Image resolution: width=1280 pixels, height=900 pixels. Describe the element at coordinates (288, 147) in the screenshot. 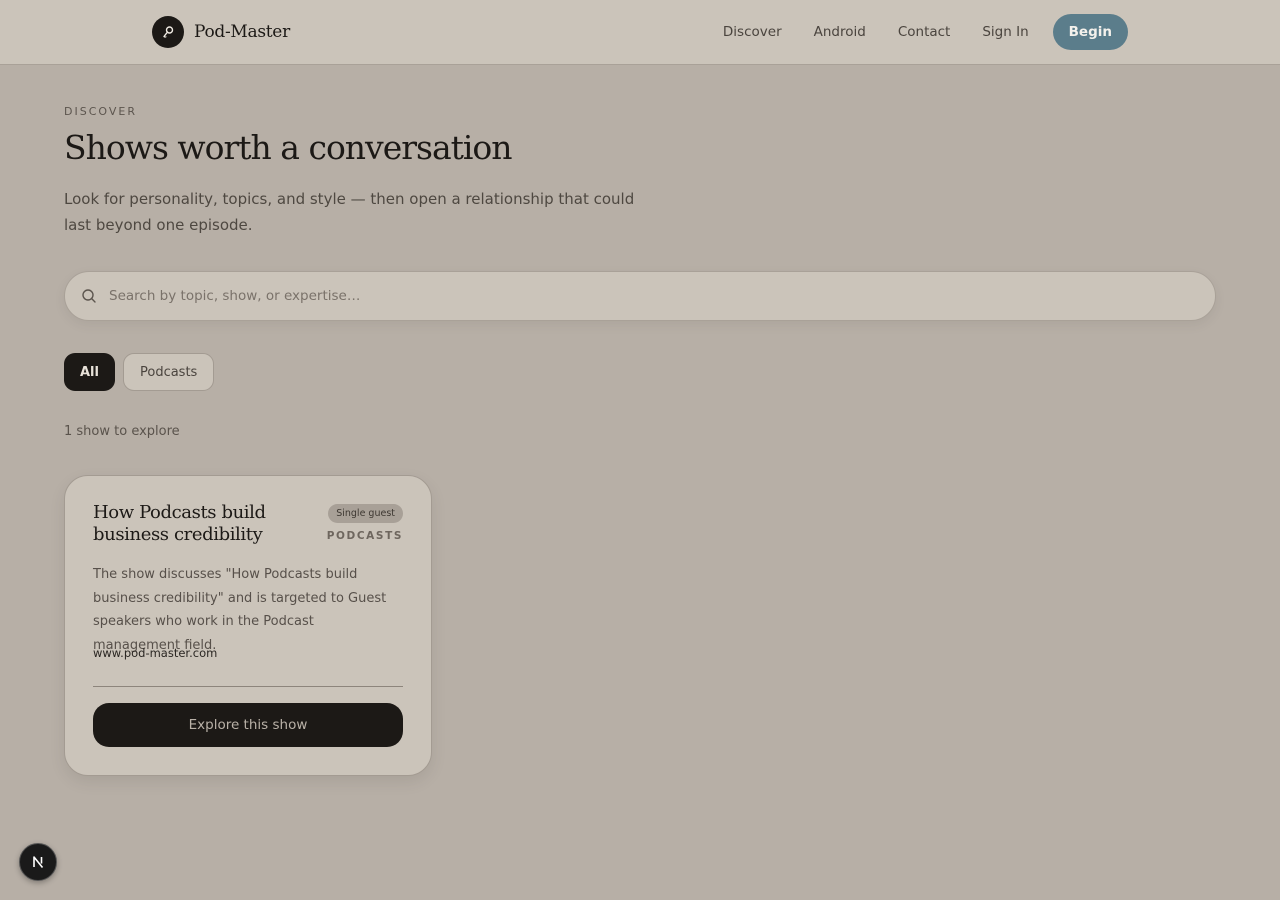

I see `page-title: Shows worth a conversation` at that location.